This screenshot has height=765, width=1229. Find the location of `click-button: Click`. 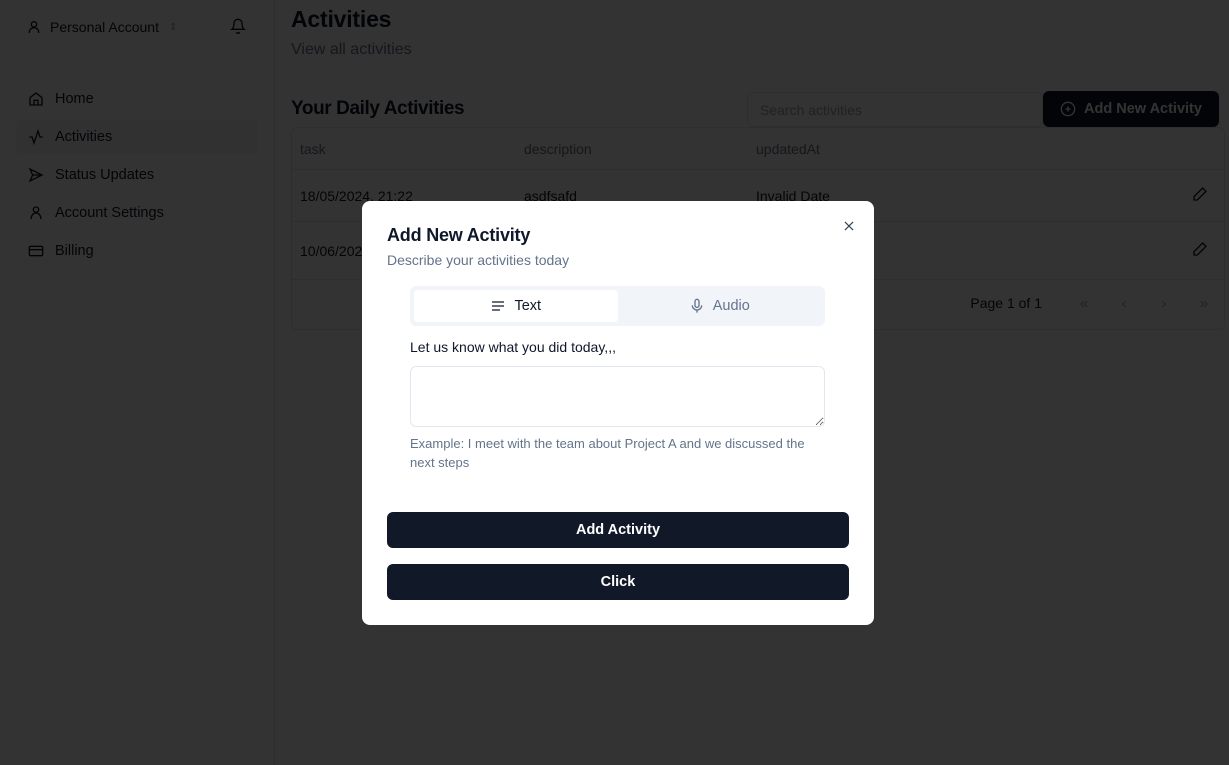

click-button: Click is located at coordinates (618, 582).